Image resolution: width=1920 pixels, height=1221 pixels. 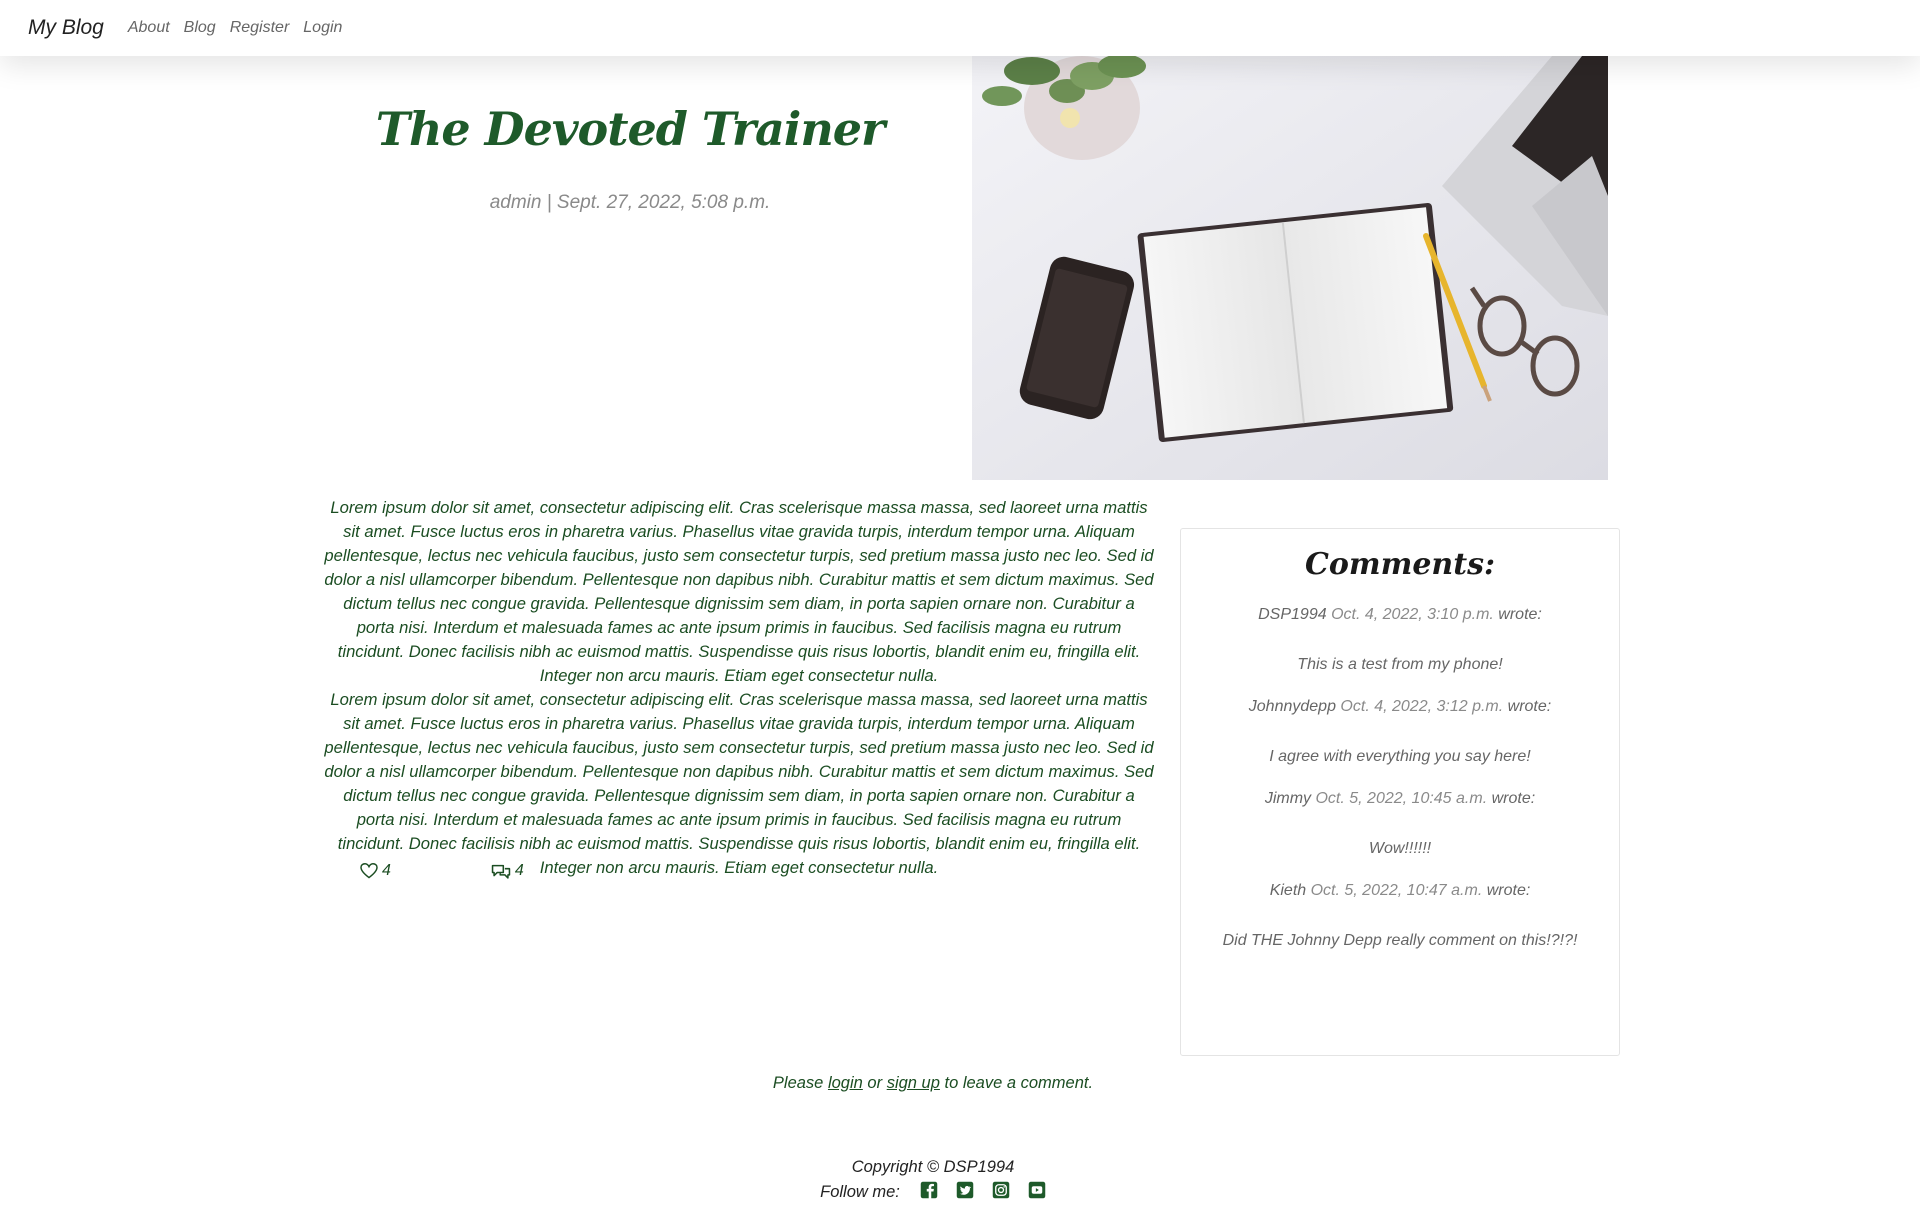 I want to click on nav-links: About Blog Register Login, so click(x=242, y=28).